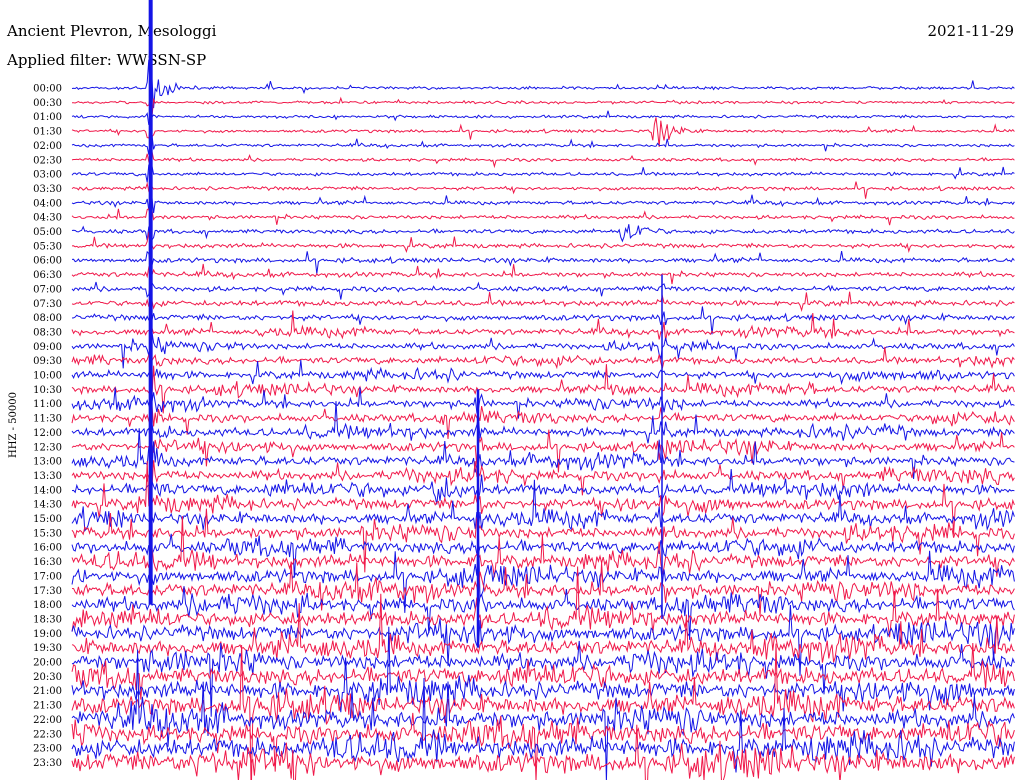 Image resolution: width=1024 pixels, height=780 pixels. I want to click on row-label: 15:30, so click(47, 533).